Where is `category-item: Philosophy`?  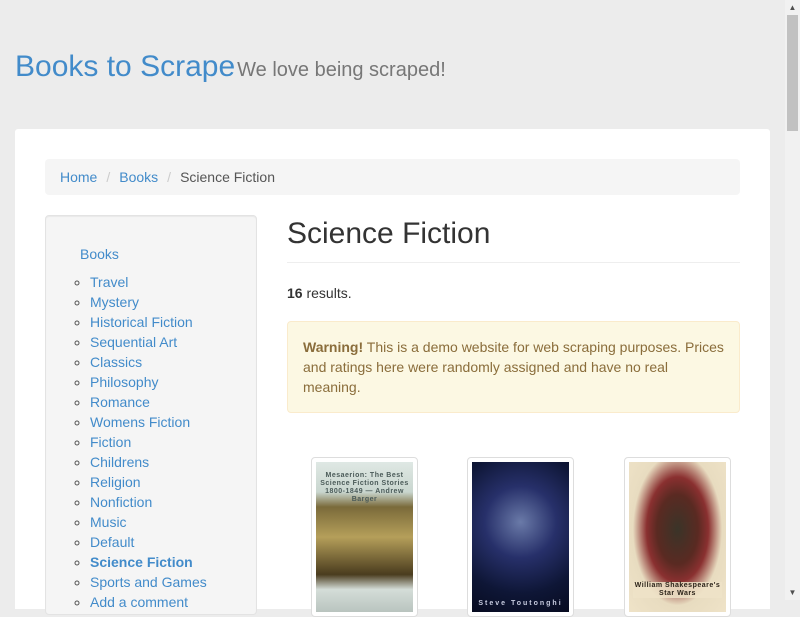
category-item: Philosophy is located at coordinates (173, 382).